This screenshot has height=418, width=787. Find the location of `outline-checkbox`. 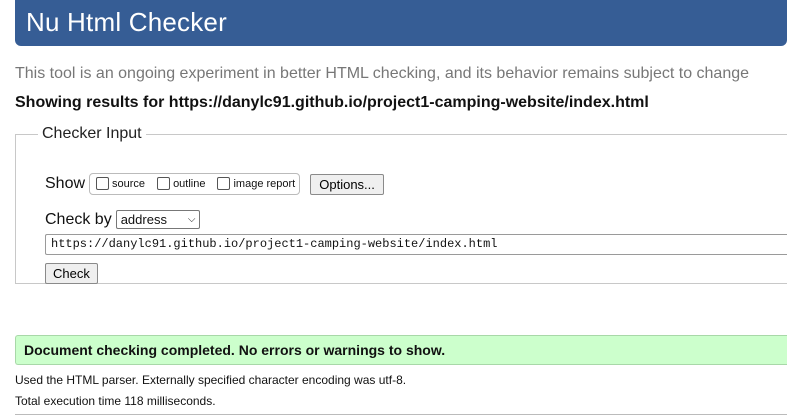

outline-checkbox is located at coordinates (164, 183).